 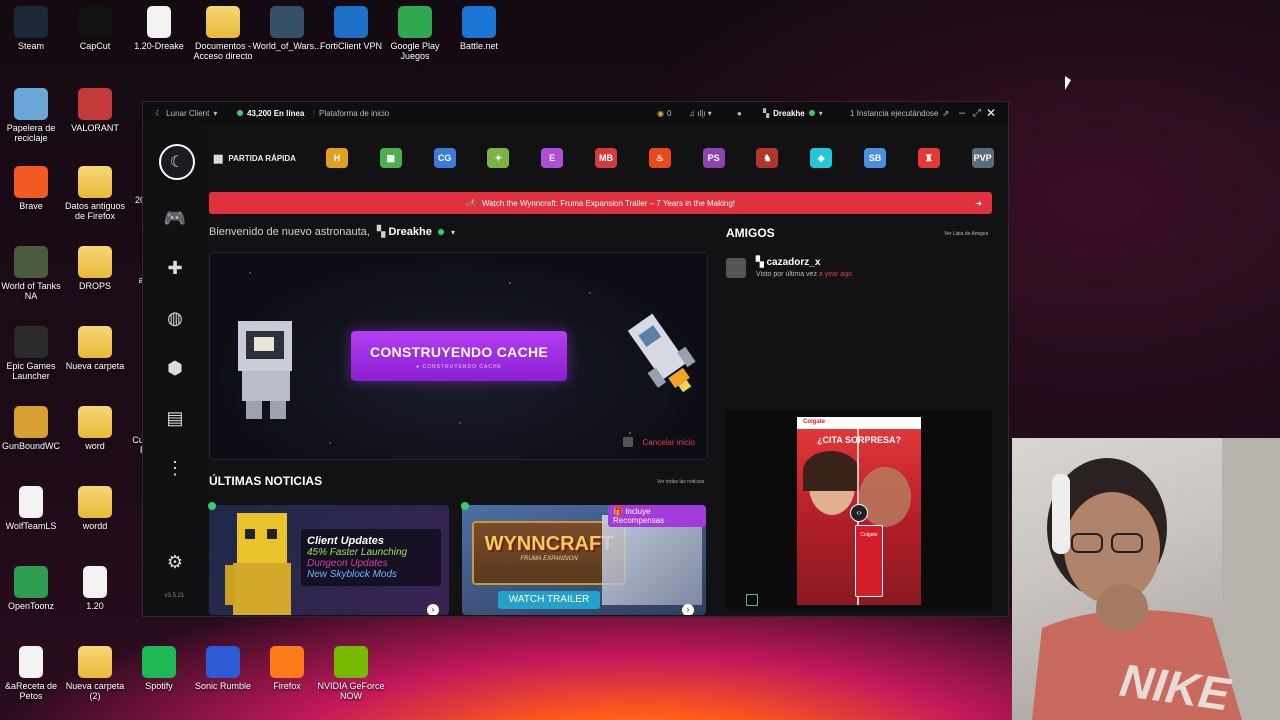 I want to click on desktop-icon: Epic Games Launcher, so click(x=33, y=353).